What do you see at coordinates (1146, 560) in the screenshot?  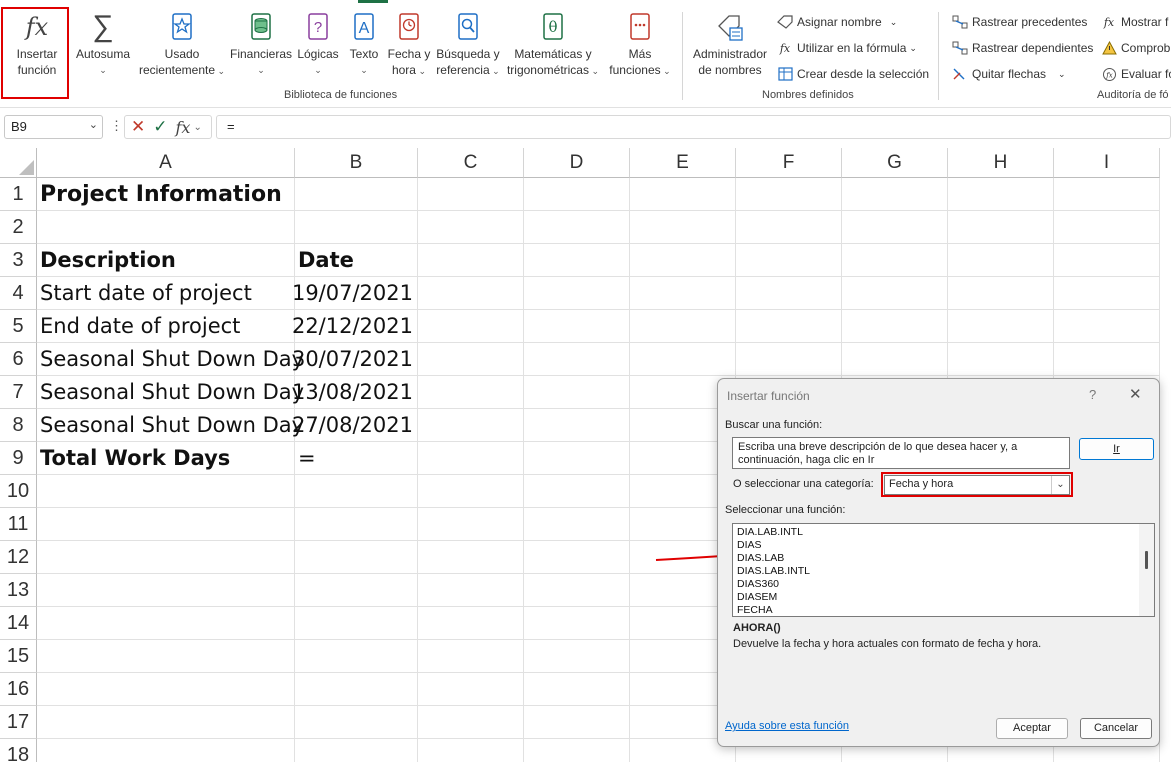 I see `scrollbar-thumb` at bounding box center [1146, 560].